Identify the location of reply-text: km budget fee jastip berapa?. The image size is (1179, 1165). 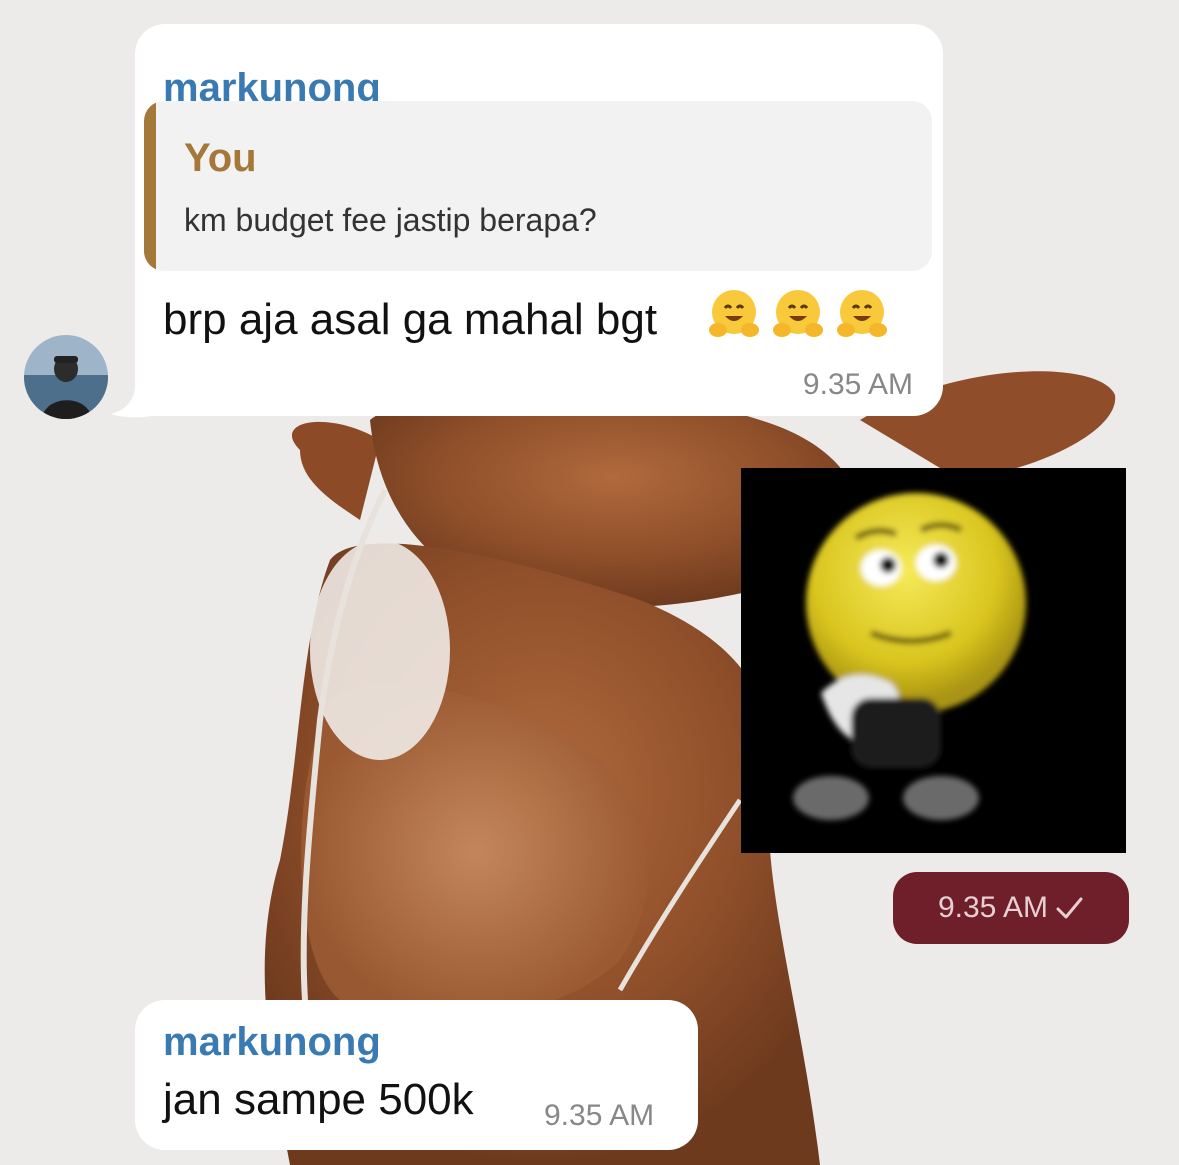
(390, 220).